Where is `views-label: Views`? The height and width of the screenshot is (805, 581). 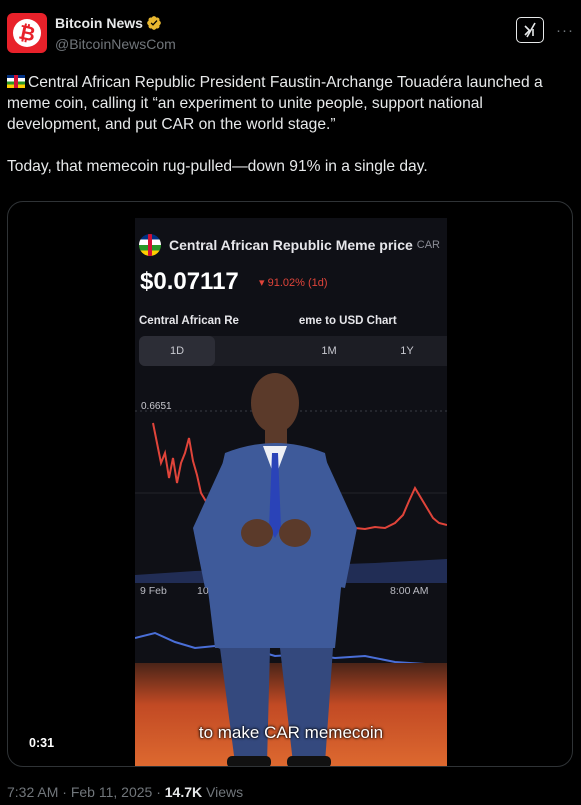
views-label: Views is located at coordinates (225, 792).